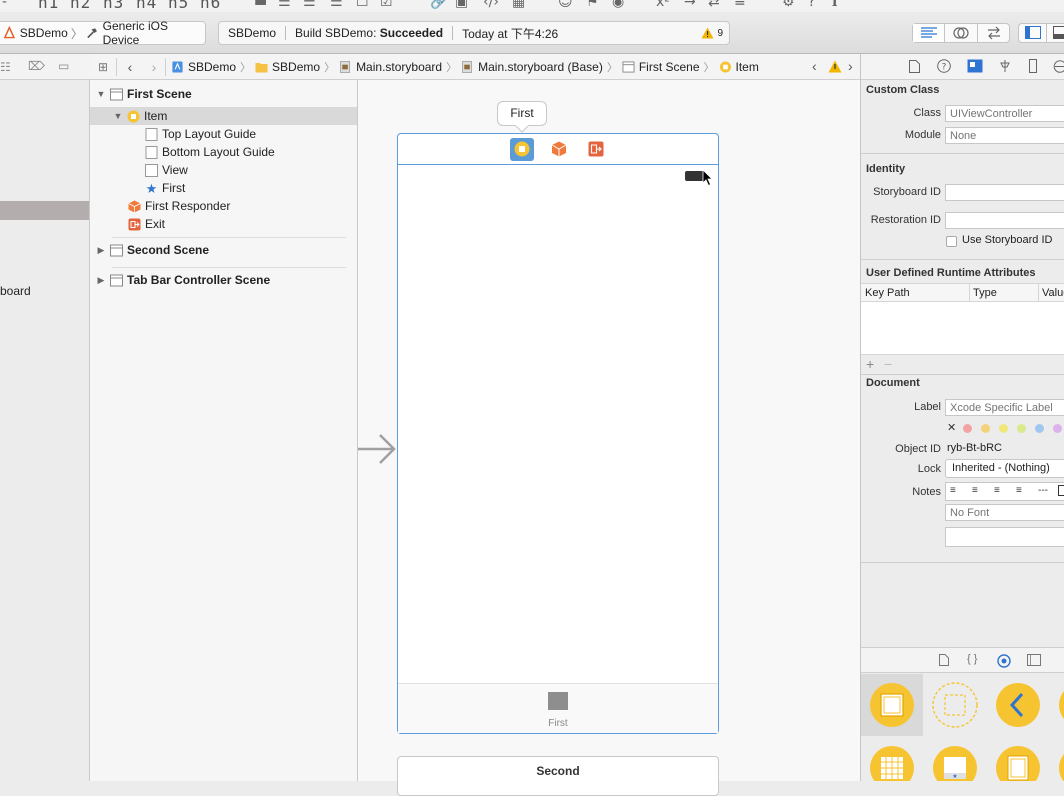 This screenshot has height=796, width=1064. Describe the element at coordinates (850, 66) in the screenshot. I see `next-issue-icon: ›` at that location.